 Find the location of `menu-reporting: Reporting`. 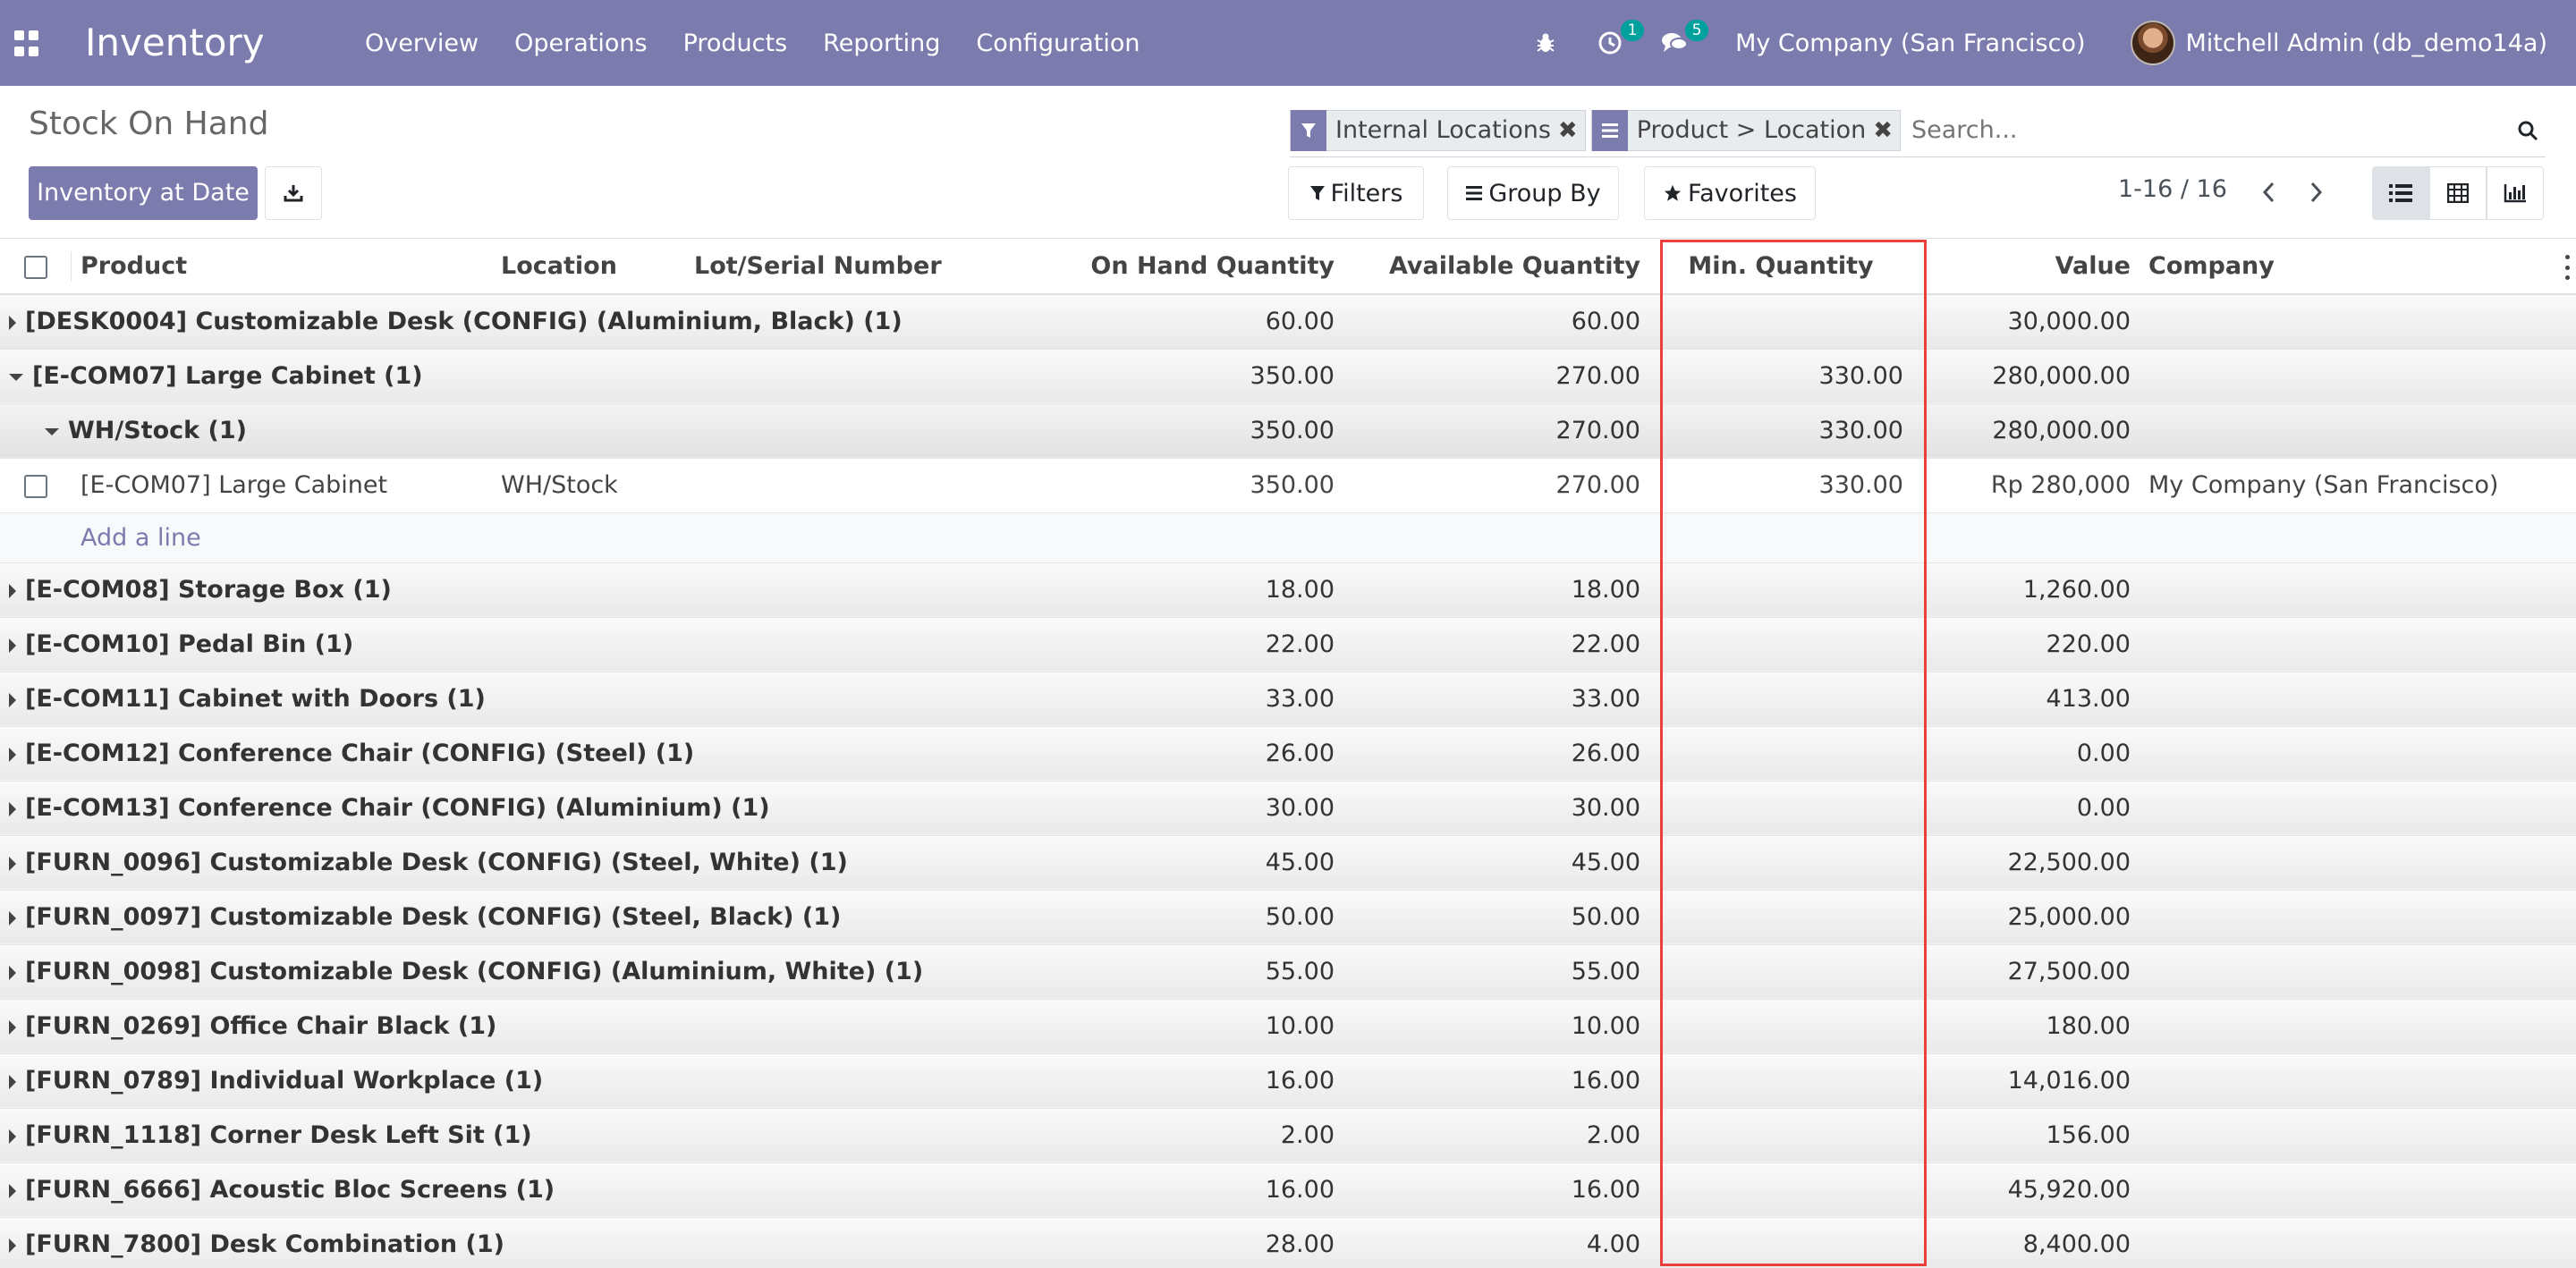

menu-reporting: Reporting is located at coordinates (881, 43).